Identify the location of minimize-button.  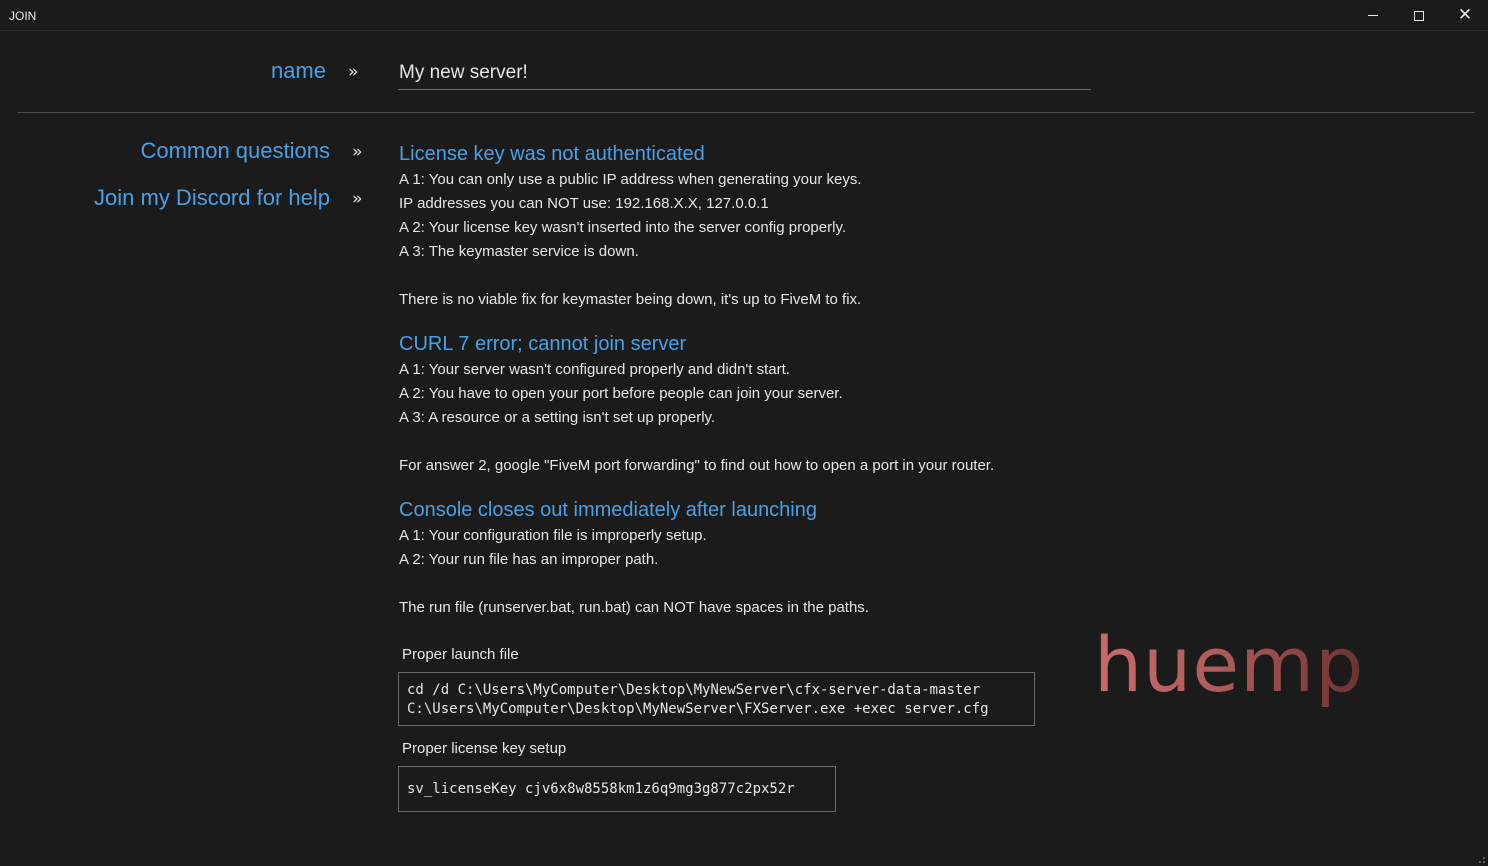
(1373, 15).